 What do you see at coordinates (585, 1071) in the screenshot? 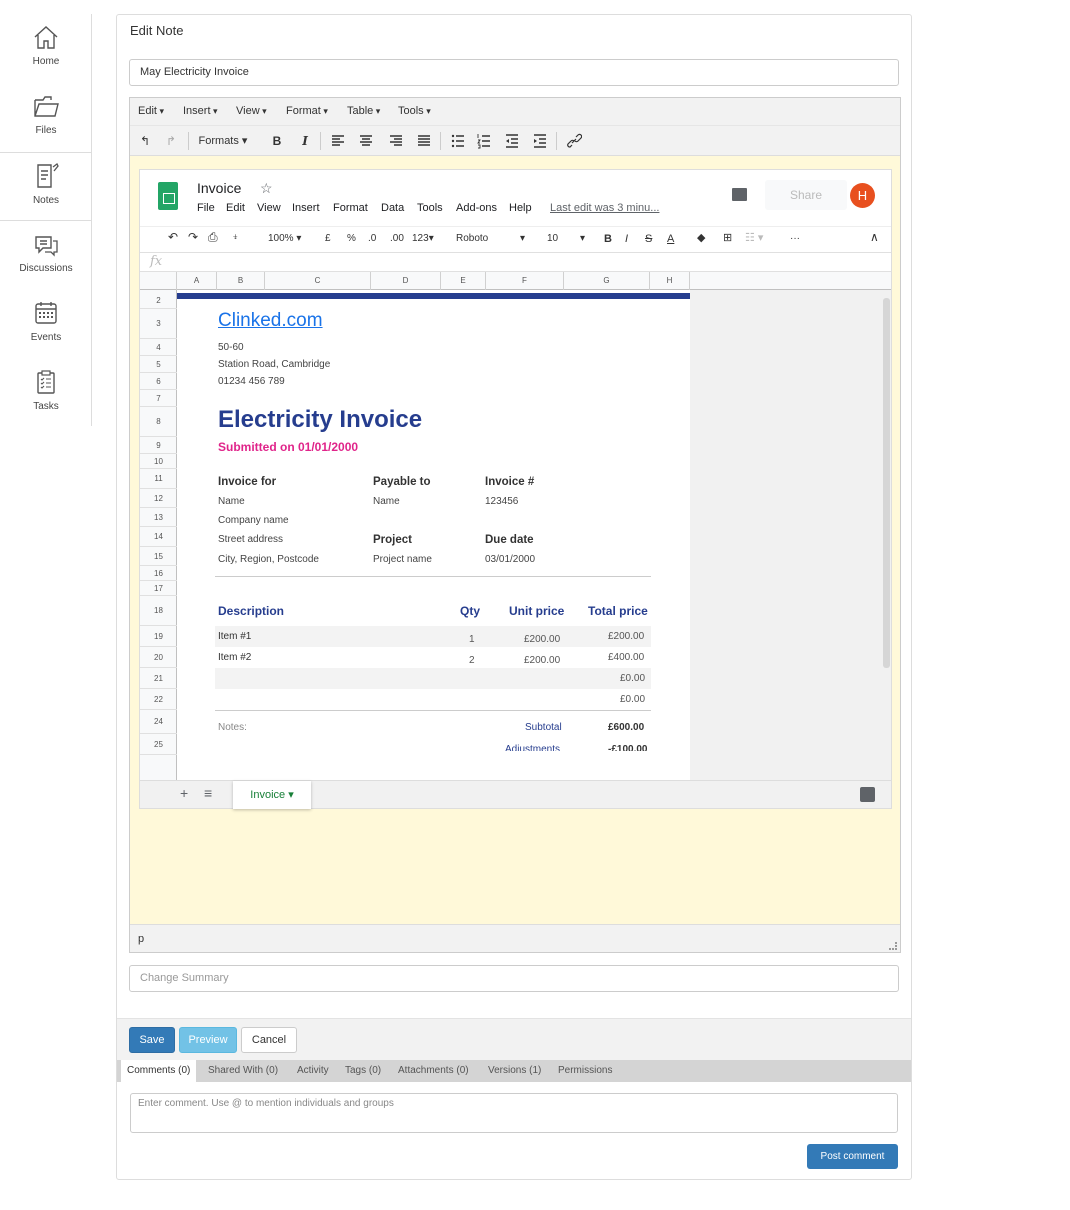
I see `tab-permissions: Permissions` at bounding box center [585, 1071].